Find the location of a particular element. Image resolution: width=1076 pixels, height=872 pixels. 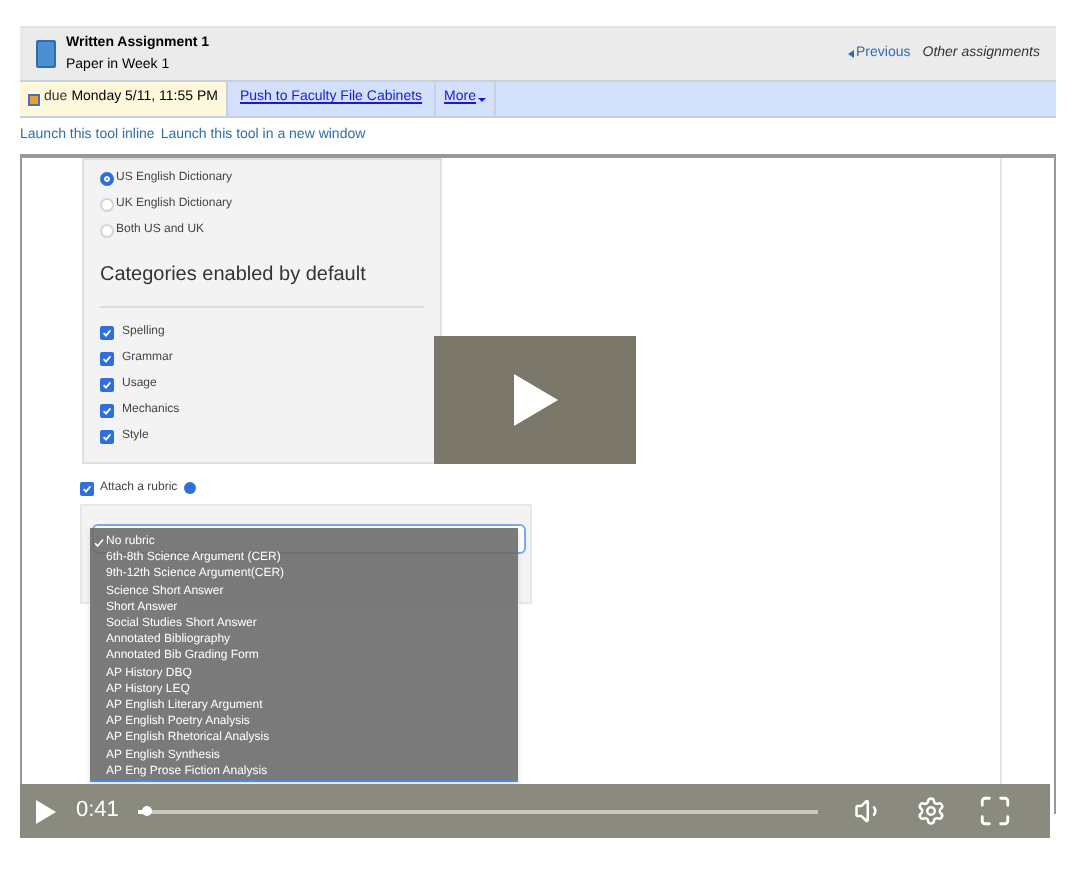

play-button is located at coordinates (535, 400).